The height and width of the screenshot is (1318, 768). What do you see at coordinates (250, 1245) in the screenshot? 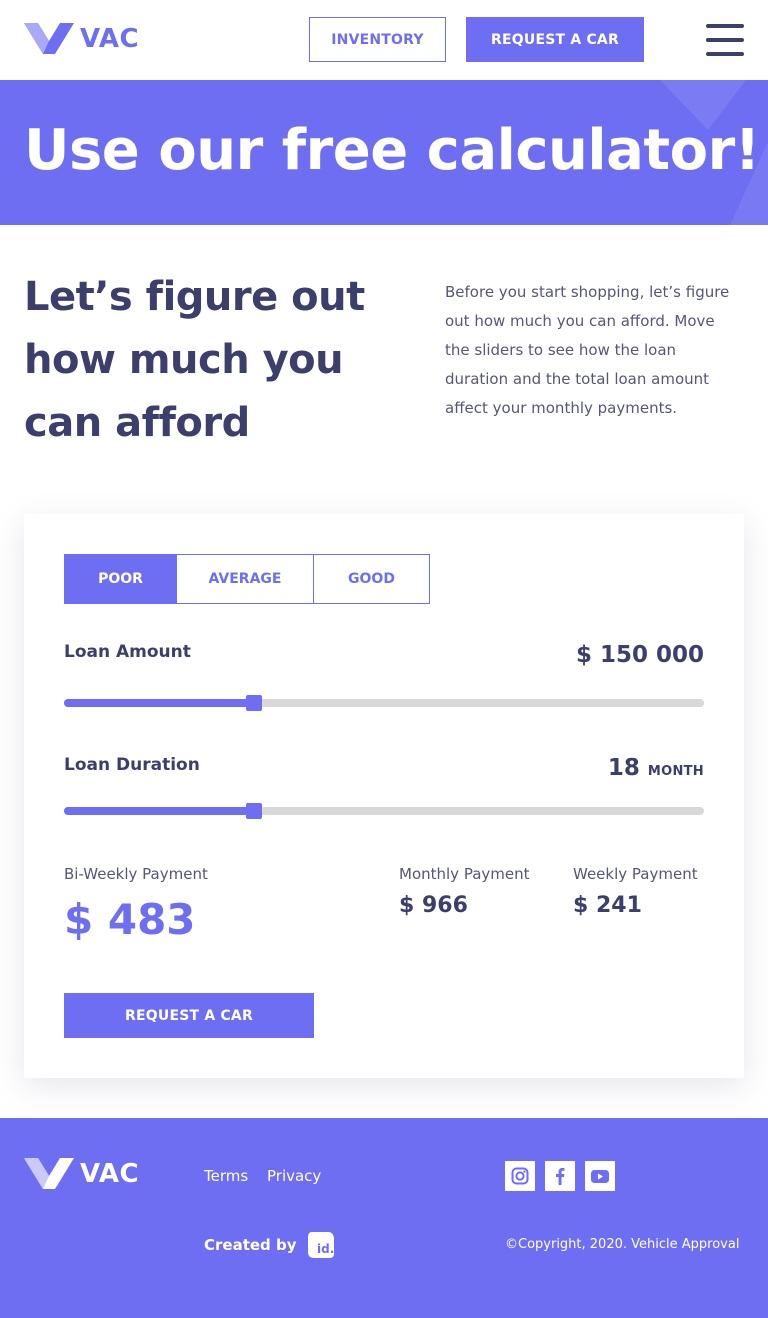
I see `created-by-label: Created by` at bounding box center [250, 1245].